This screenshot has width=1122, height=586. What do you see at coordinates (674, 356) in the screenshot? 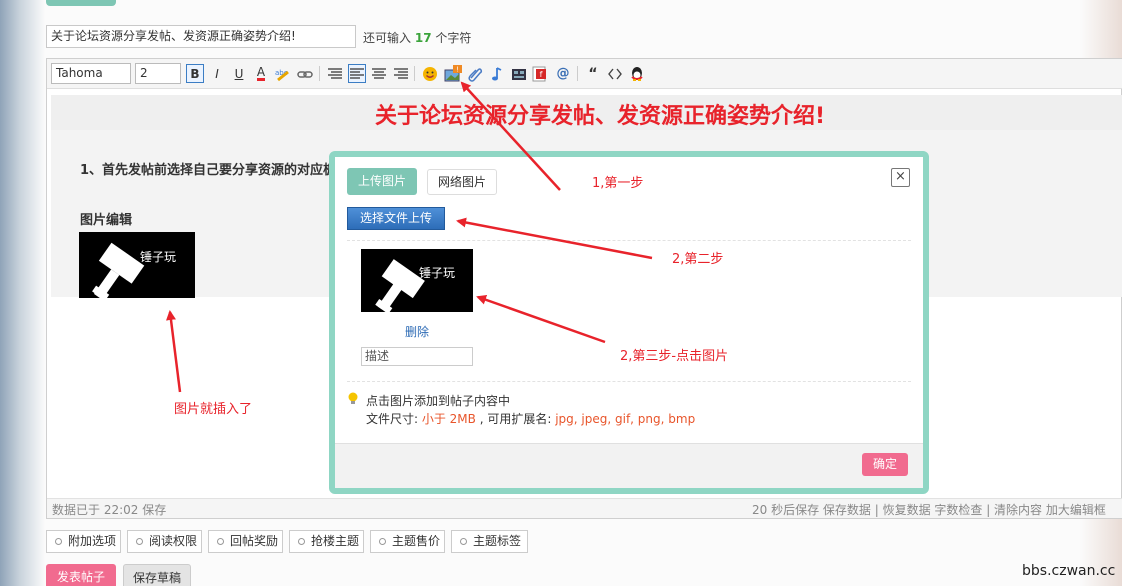
I see `annotation-step3: 2,第三步-点击图片` at bounding box center [674, 356].